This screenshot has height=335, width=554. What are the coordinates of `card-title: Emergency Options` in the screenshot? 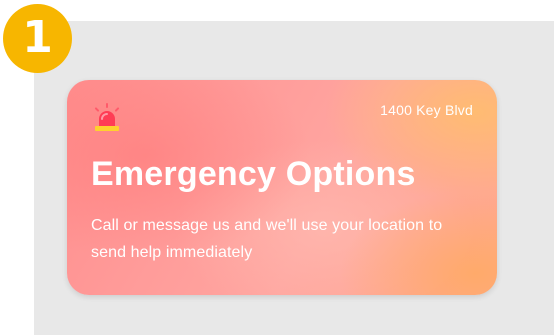 It's located at (253, 174).